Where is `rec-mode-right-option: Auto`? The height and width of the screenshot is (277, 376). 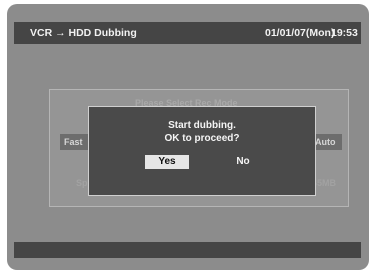 rec-mode-right-option: Auto is located at coordinates (327, 142).